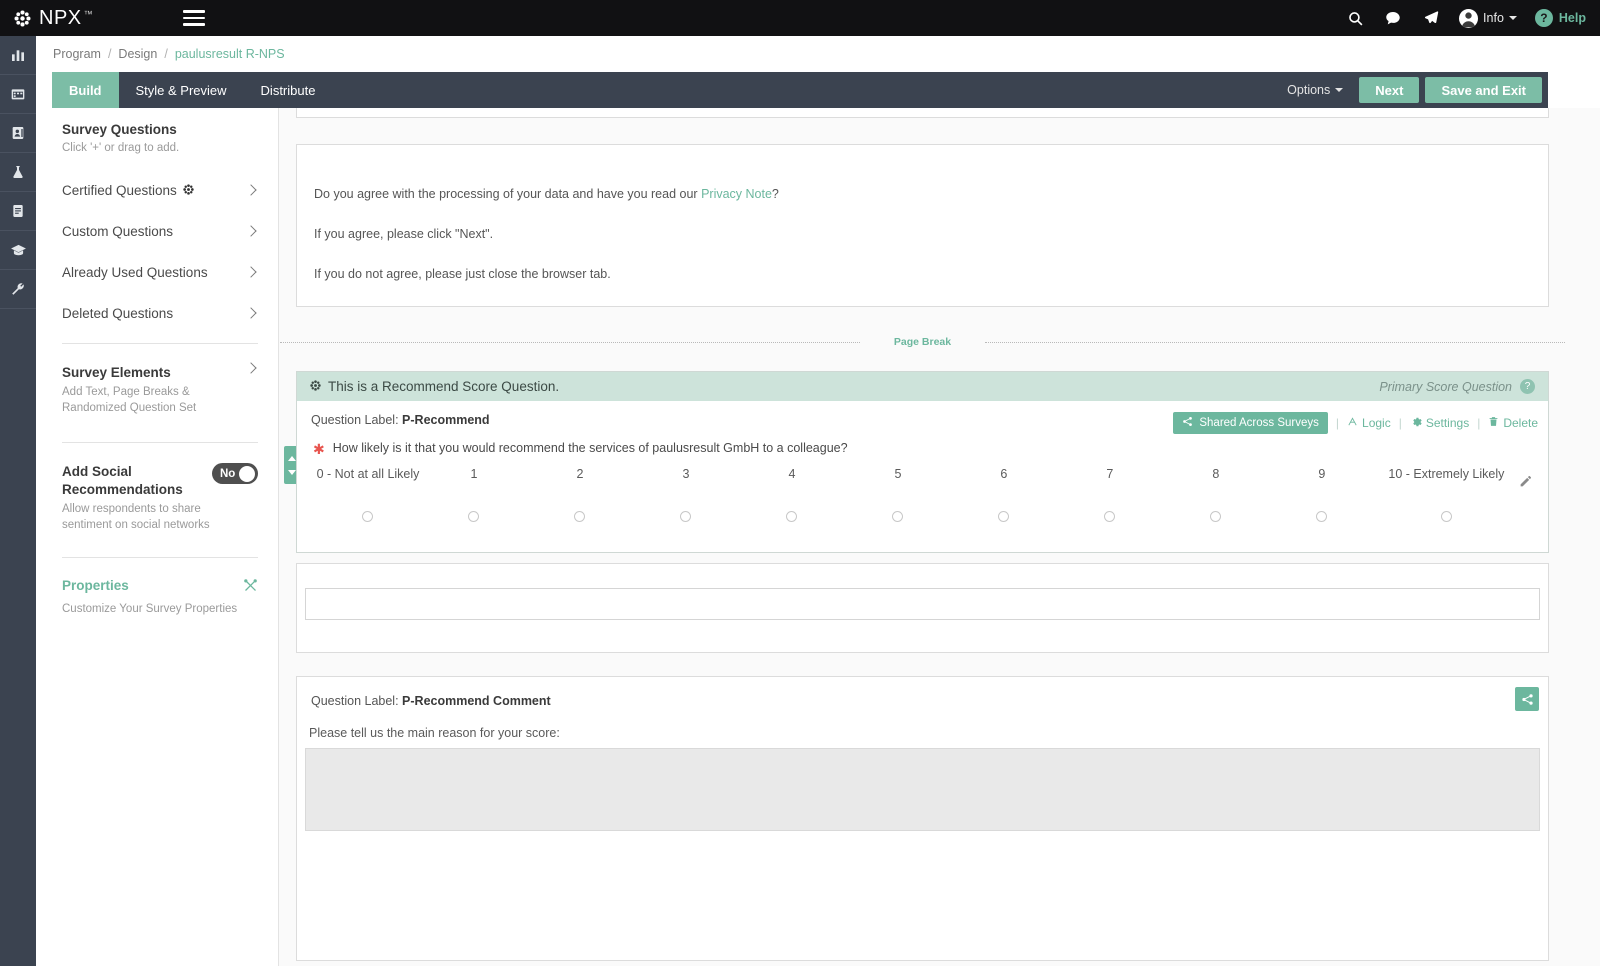  Describe the element at coordinates (922, 113) in the screenshot. I see `previous-element-card` at that location.